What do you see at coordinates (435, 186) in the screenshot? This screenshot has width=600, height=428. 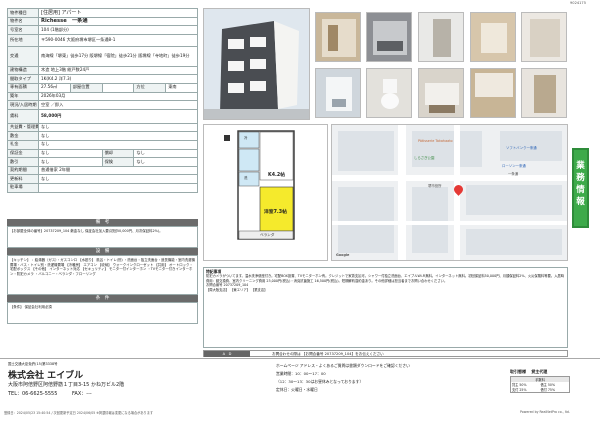 I see `map-label: 堺市役所` at bounding box center [435, 186].